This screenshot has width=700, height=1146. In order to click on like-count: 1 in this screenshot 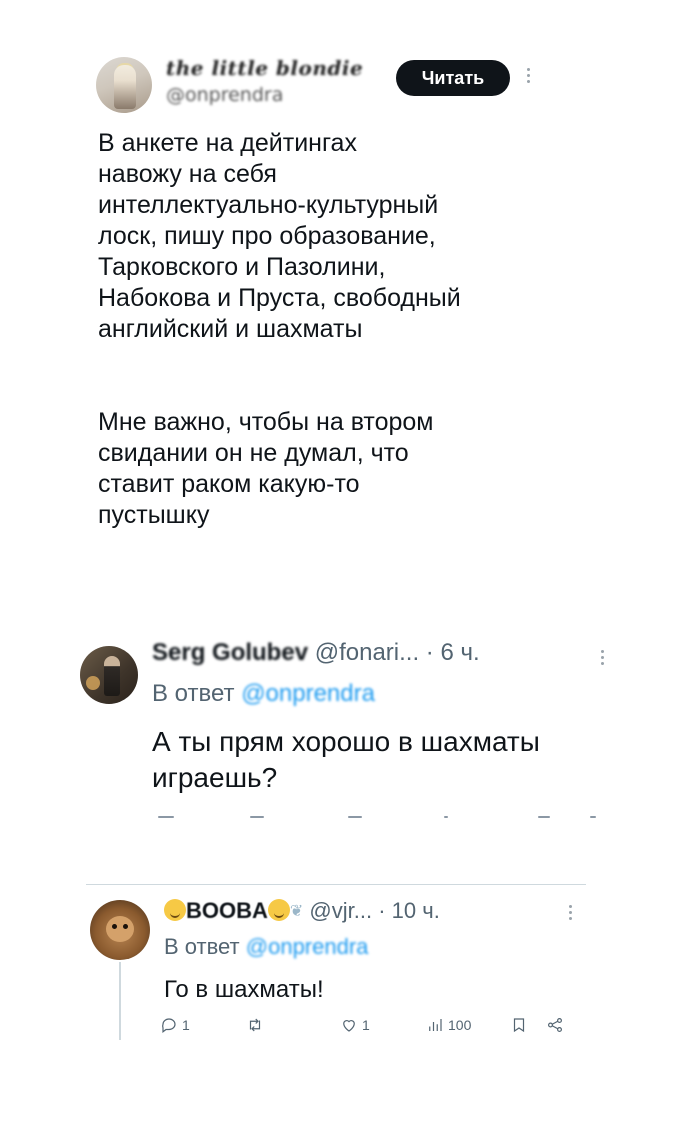, I will do `click(366, 1025)`.